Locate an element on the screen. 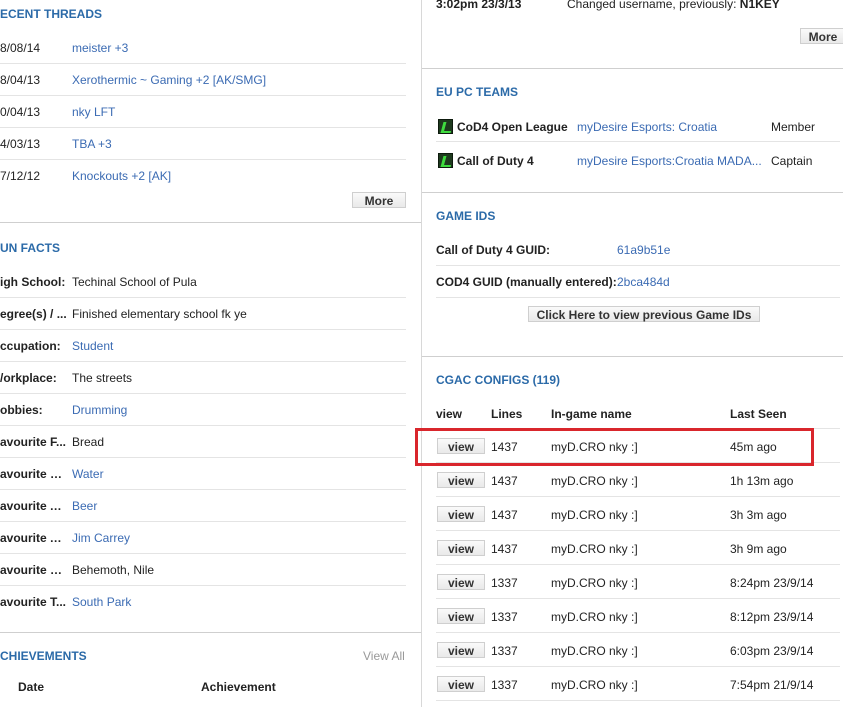 Image resolution: width=843 pixels, height=707 pixels. config-last-seen: 8:24pm 23/9/14 is located at coordinates (772, 583).